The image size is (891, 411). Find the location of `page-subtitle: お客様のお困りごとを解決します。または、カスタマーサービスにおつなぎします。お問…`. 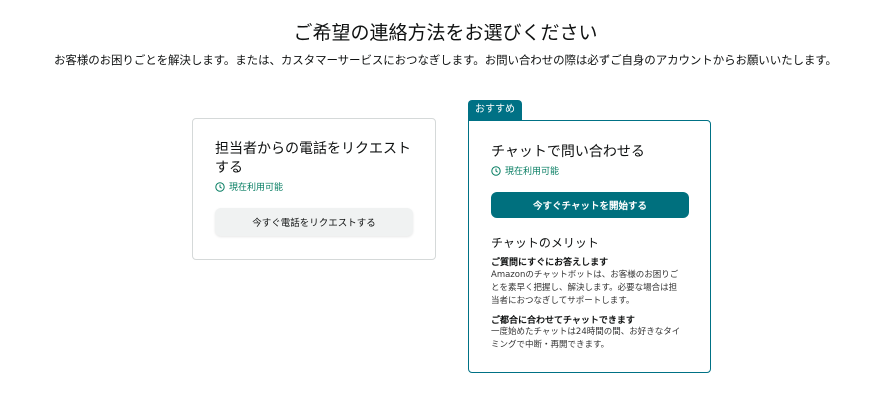

page-subtitle: お客様のお困りごとを解決します。または、カスタマーサービスにおつなぎします。お問… is located at coordinates (445, 60).